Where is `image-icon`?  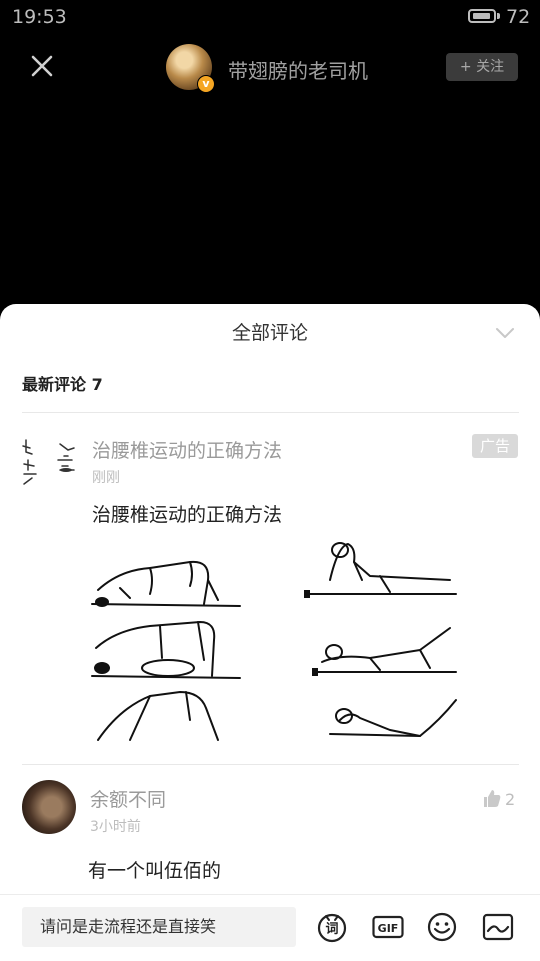 image-icon is located at coordinates (498, 927).